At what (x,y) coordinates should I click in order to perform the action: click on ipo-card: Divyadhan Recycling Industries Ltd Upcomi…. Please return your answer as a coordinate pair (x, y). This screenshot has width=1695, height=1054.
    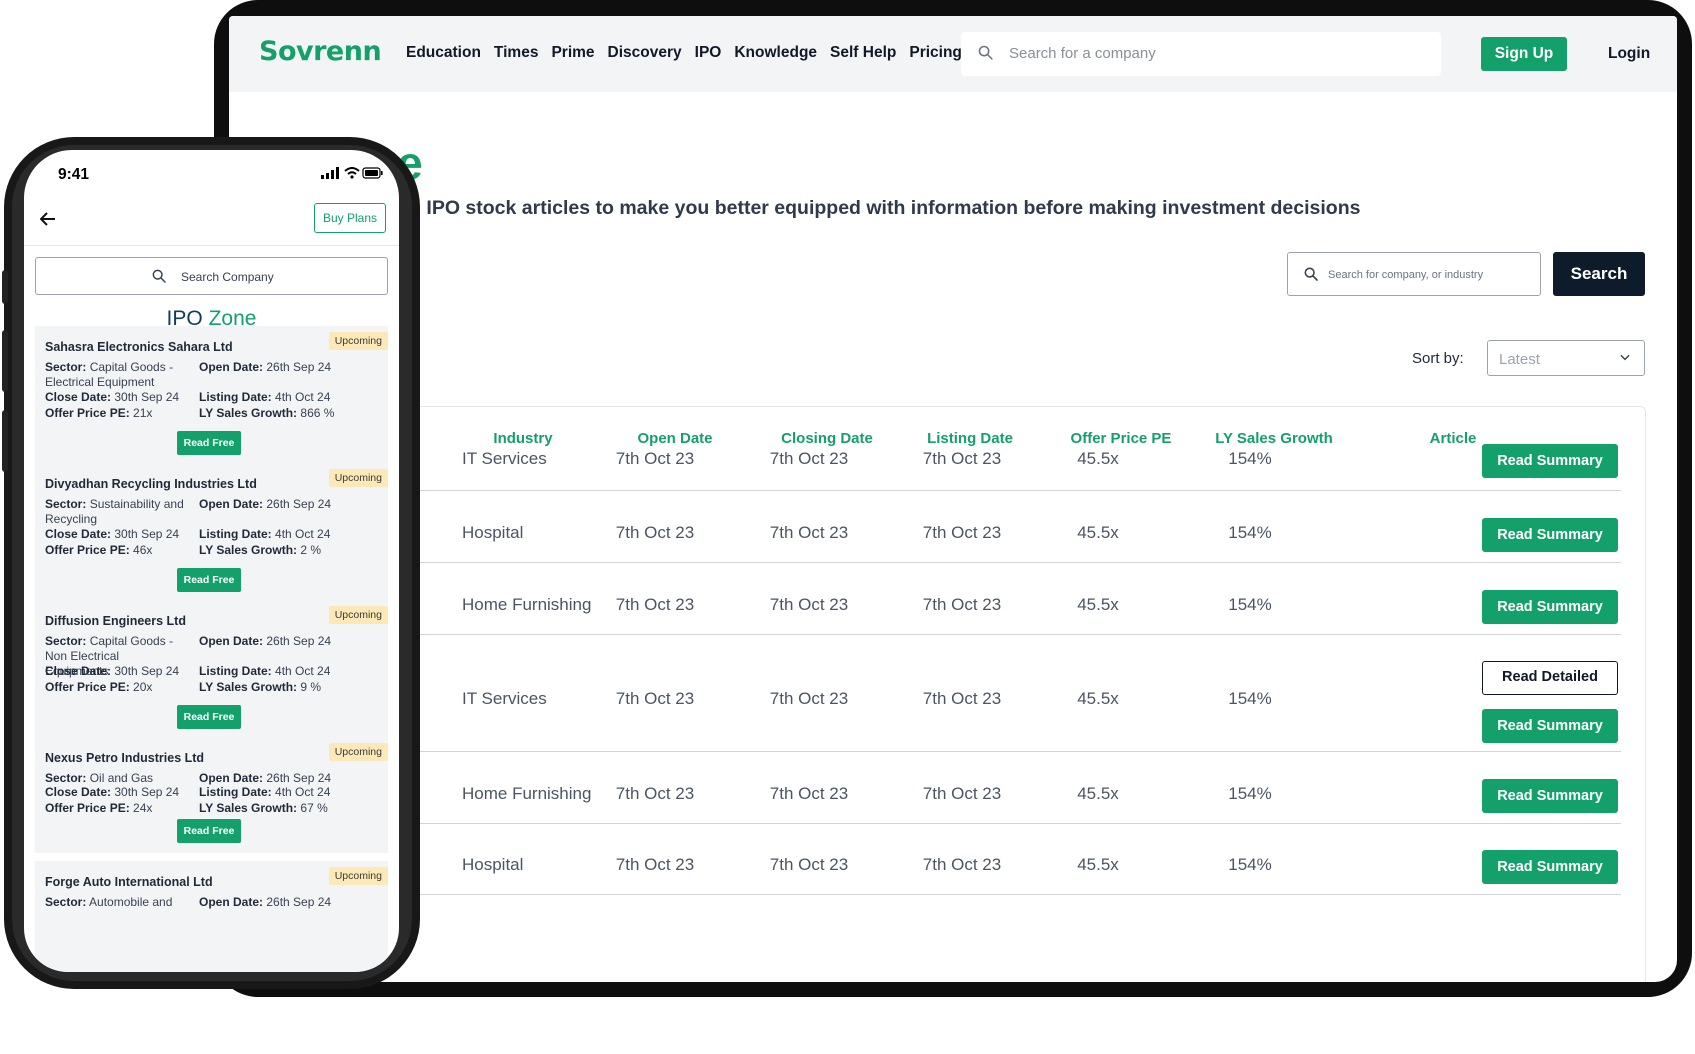
    Looking at the image, I should click on (211, 532).